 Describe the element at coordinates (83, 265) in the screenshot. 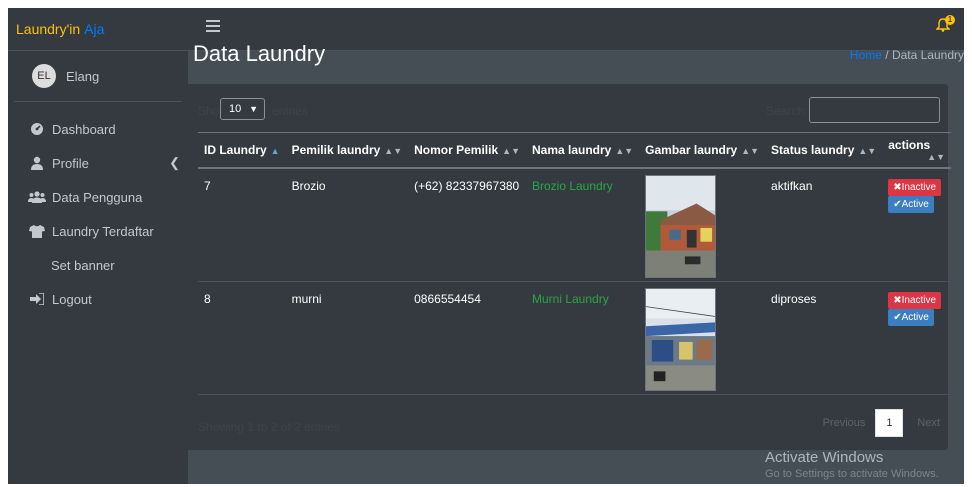

I see `sidebar-item-label: Set banner` at that location.